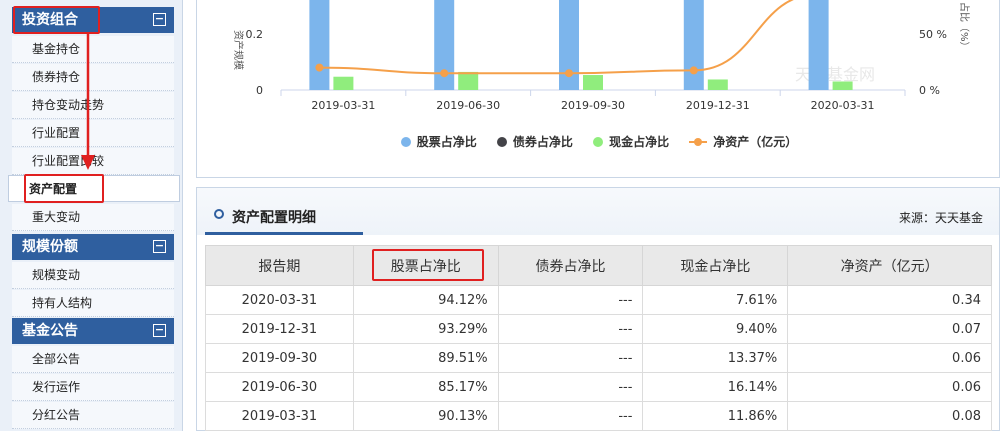  What do you see at coordinates (425, 300) in the screenshot?
I see `cell-stock-ratio: 94.12%` at bounding box center [425, 300].